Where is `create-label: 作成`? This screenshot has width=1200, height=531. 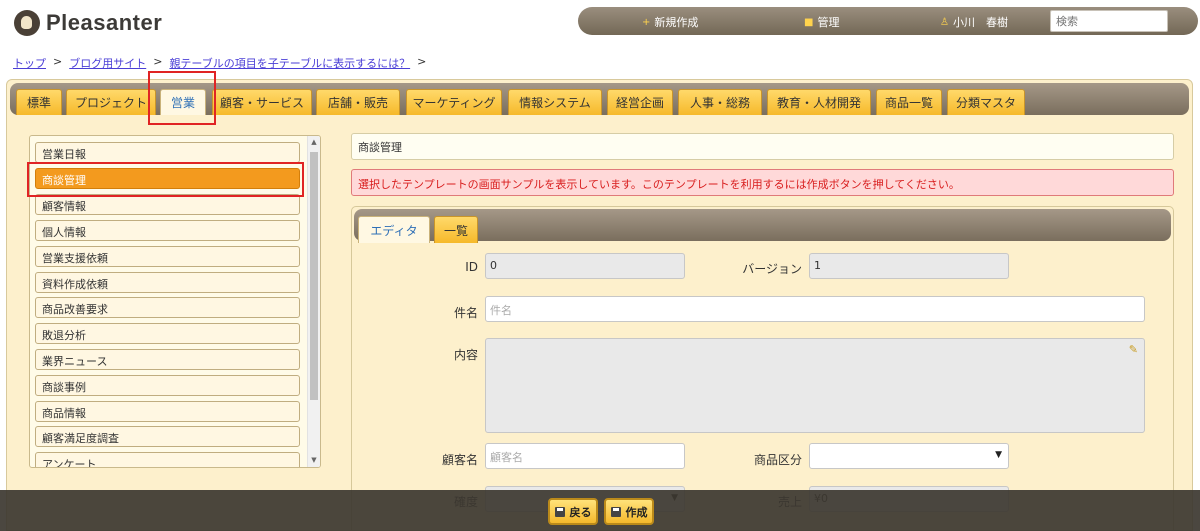 create-label: 作成 is located at coordinates (636, 512).